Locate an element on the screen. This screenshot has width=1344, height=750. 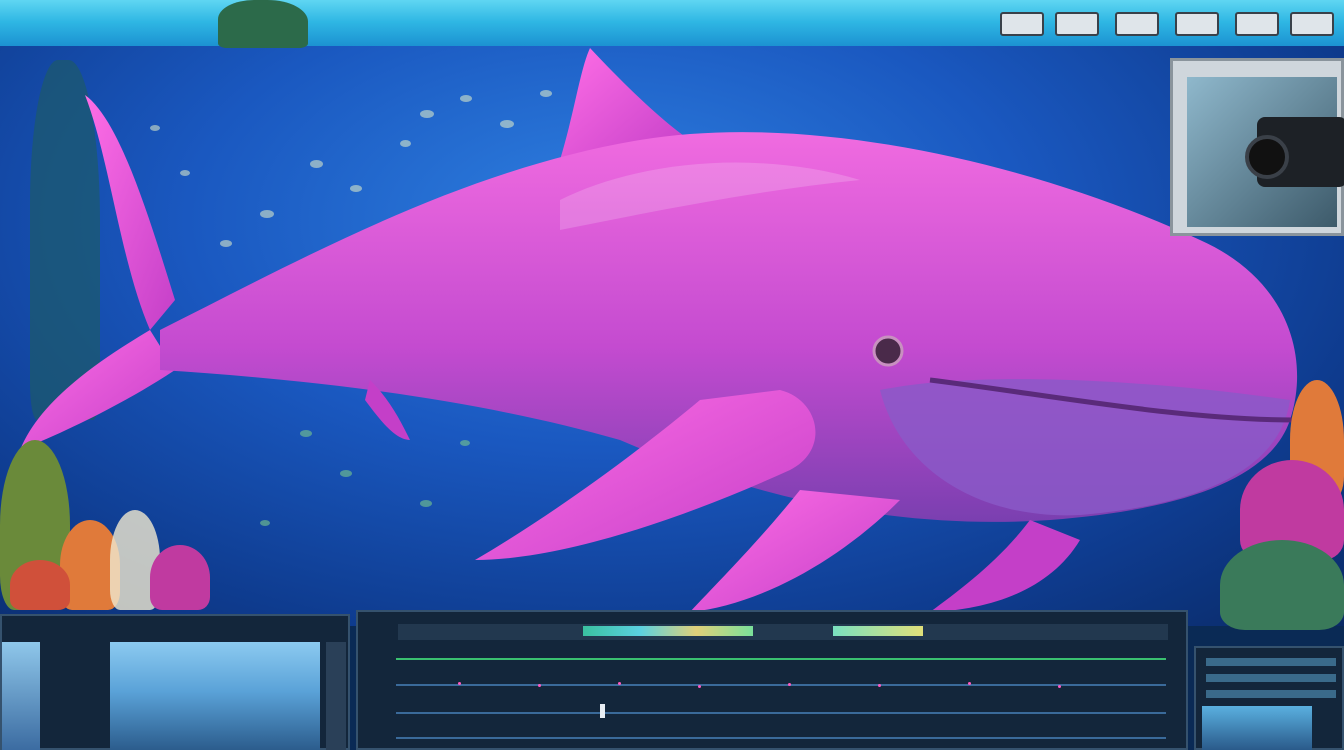
preview-thumbnail-left is located at coordinates (21, 696).